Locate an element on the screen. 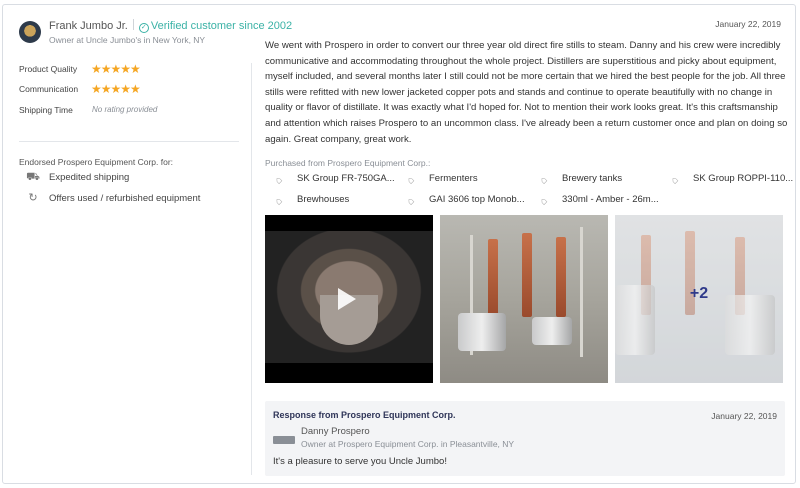 The width and height of the screenshot is (800, 488). review-date: January 22, 2019 is located at coordinates (748, 24).